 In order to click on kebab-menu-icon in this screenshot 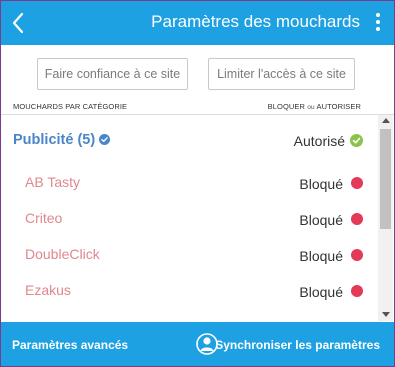, I will do `click(378, 23)`.